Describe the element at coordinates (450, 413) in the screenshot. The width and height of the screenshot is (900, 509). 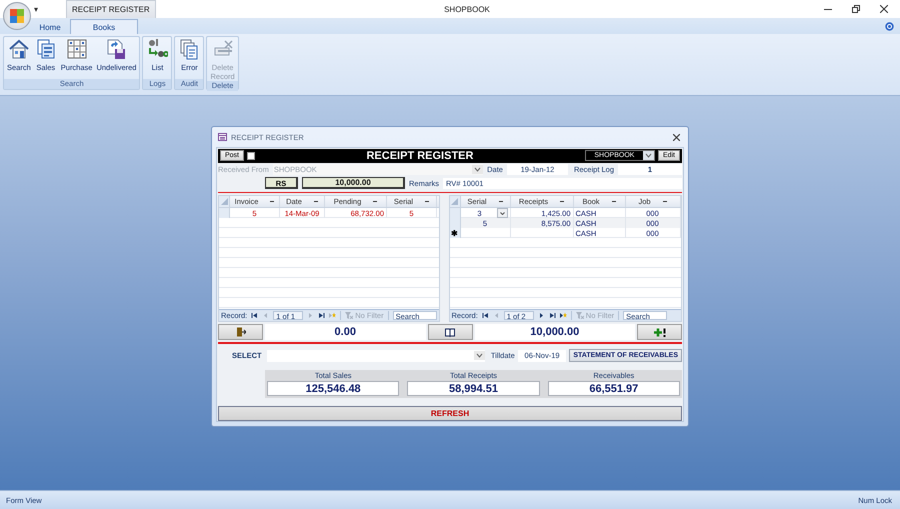
I see `refresh-button: REFRESH` at that location.